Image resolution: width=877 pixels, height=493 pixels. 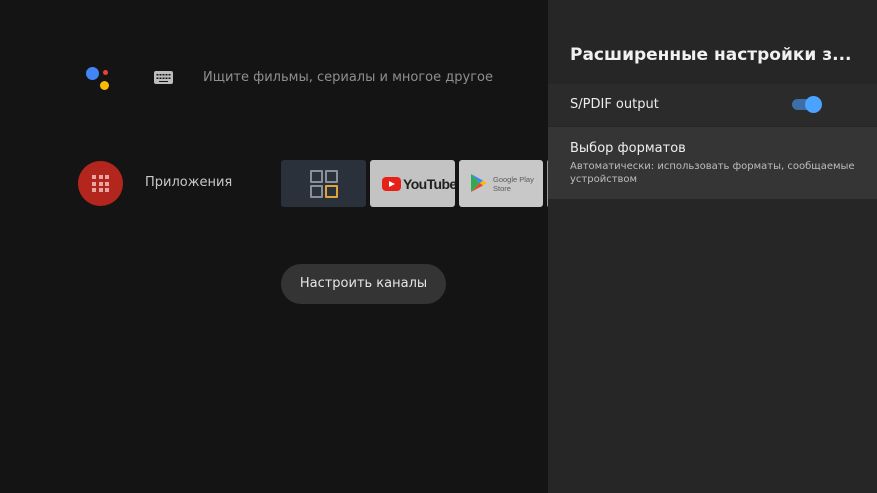 What do you see at coordinates (368, 78) in the screenshot?
I see `search-input: Ищите фильмы, сериалы и многое другое` at bounding box center [368, 78].